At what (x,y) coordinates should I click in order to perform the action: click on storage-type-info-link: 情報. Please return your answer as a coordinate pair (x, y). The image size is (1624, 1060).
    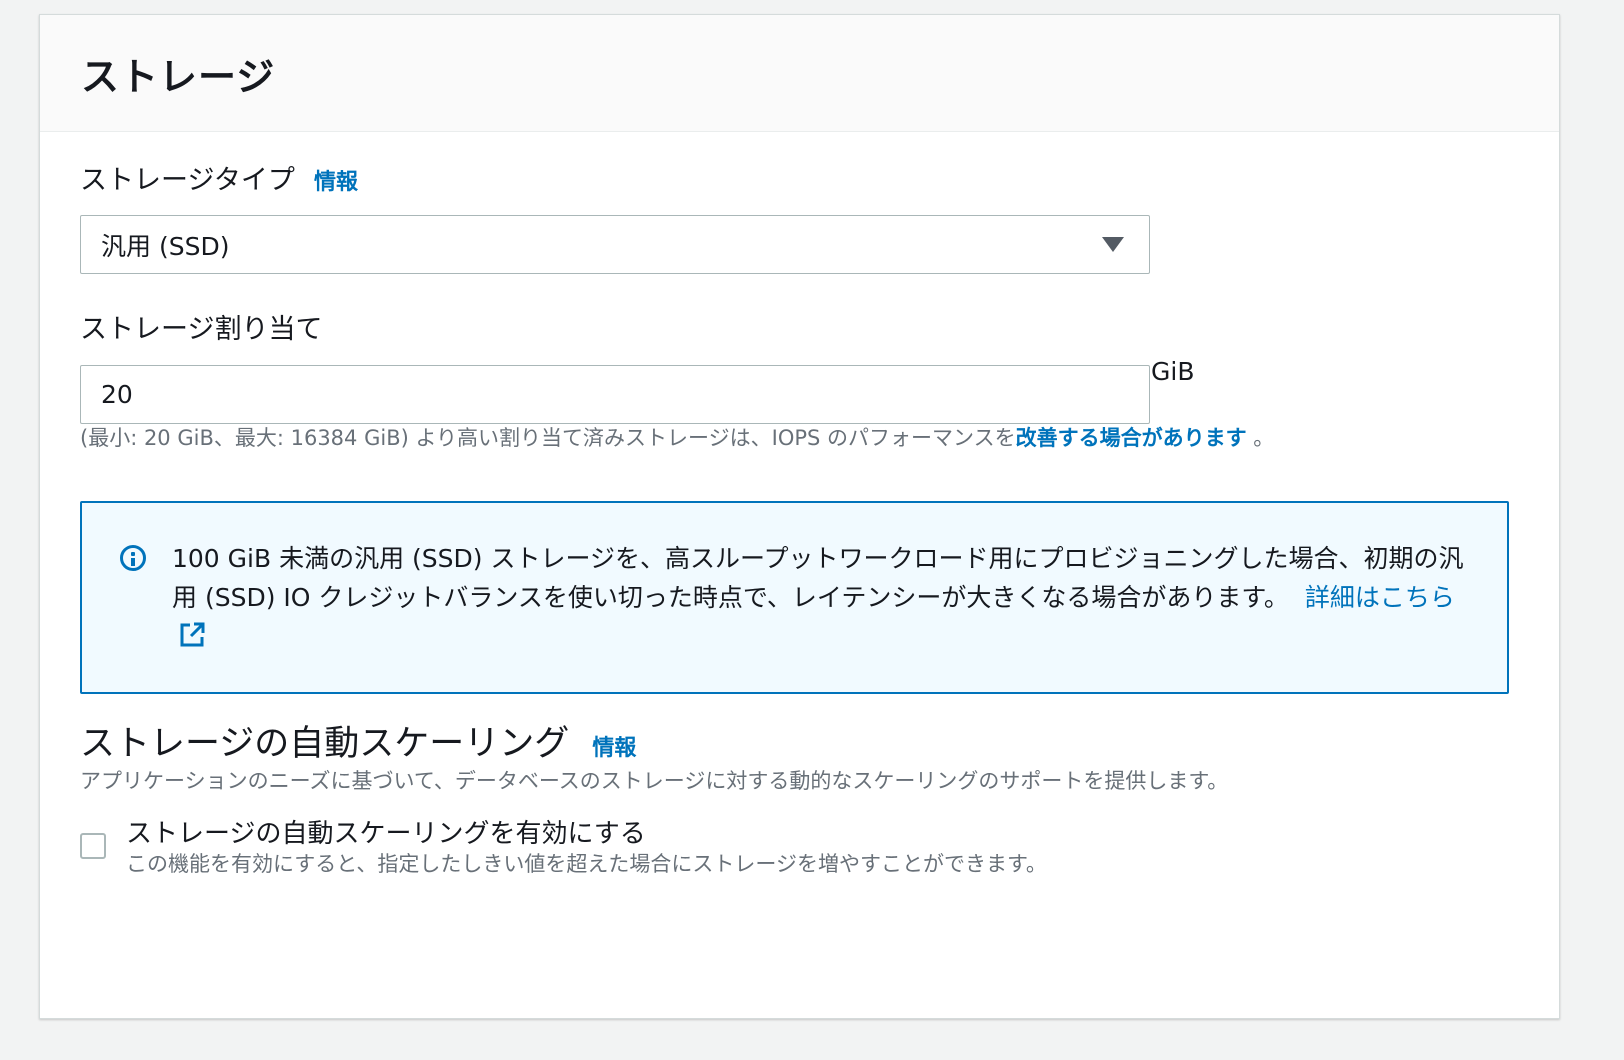
    Looking at the image, I should click on (336, 182).